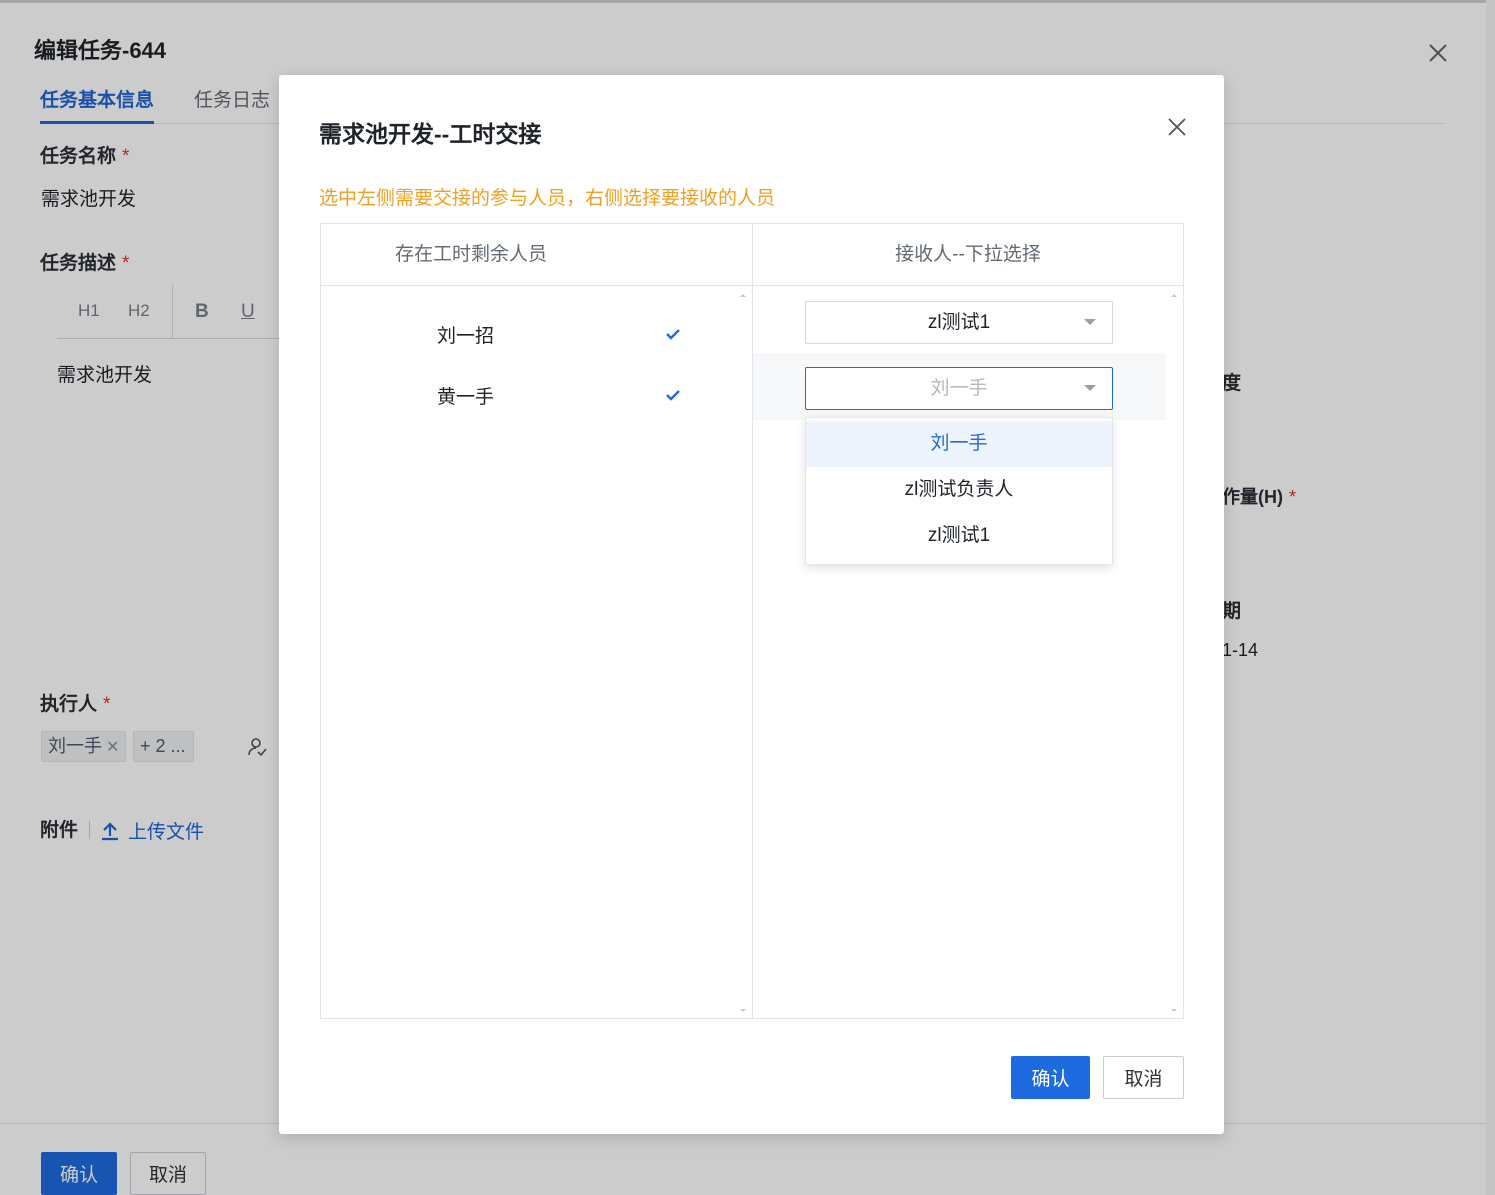 This screenshot has height=1195, width=1495. What do you see at coordinates (959, 536) in the screenshot?
I see `dropdown-option: zl测试1` at bounding box center [959, 536].